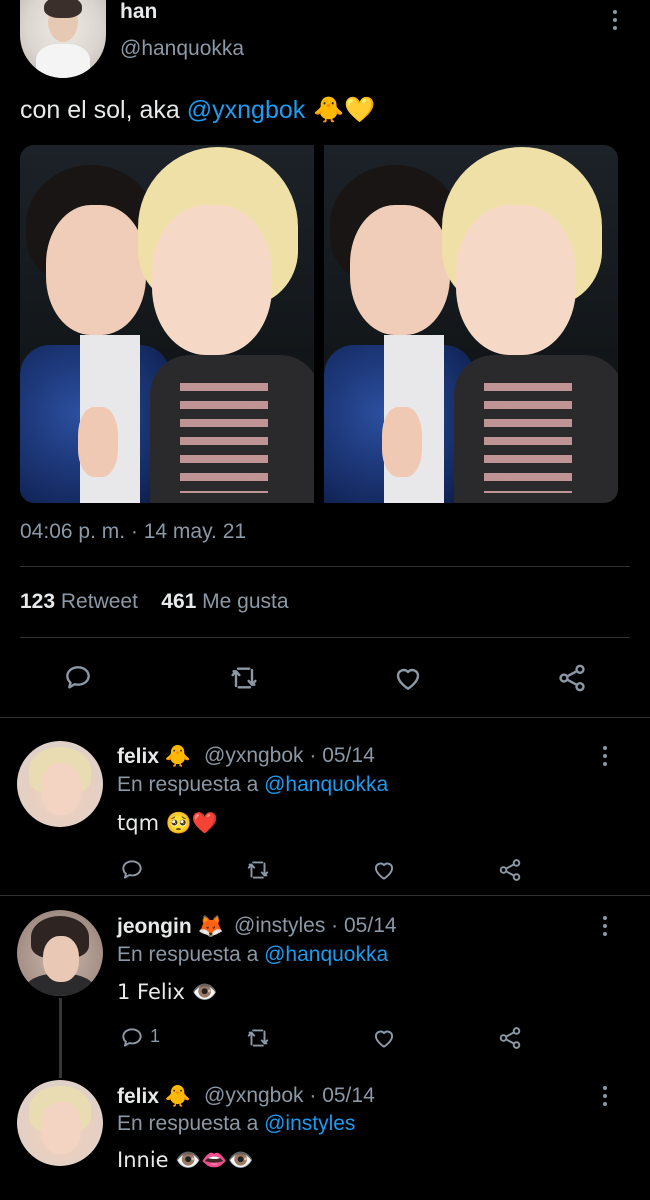 This screenshot has height=1200, width=650. What do you see at coordinates (340, 109) in the screenshot?
I see `tweet-text-emoji: 🐥💛` at bounding box center [340, 109].